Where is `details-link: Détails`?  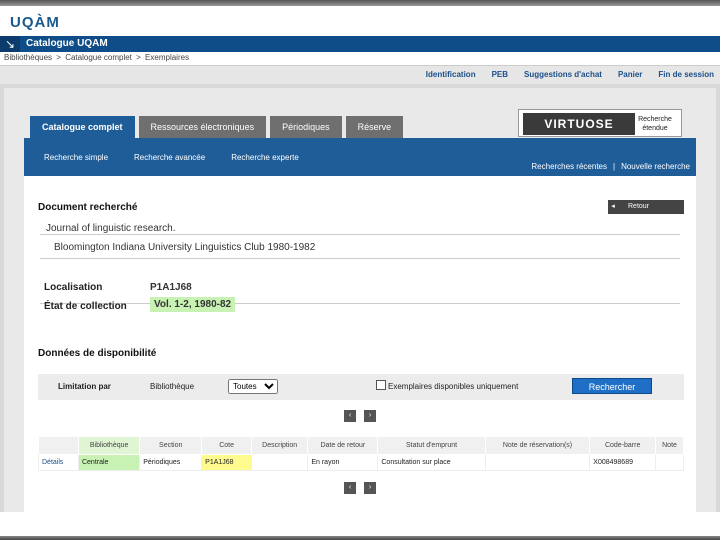 details-link: Détails is located at coordinates (58, 462).